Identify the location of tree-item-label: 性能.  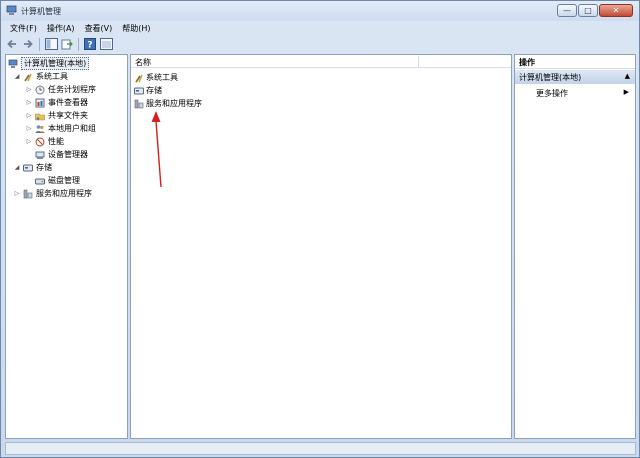
(56, 141).